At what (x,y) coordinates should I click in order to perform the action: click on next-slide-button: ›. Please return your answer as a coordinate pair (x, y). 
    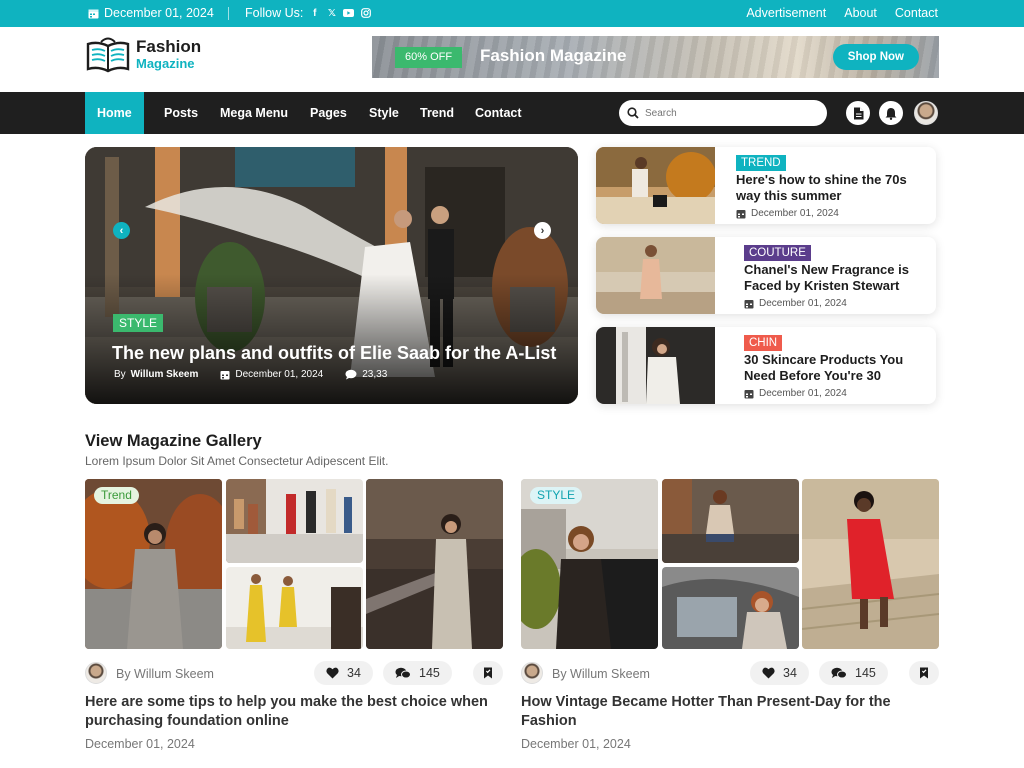
    Looking at the image, I should click on (542, 230).